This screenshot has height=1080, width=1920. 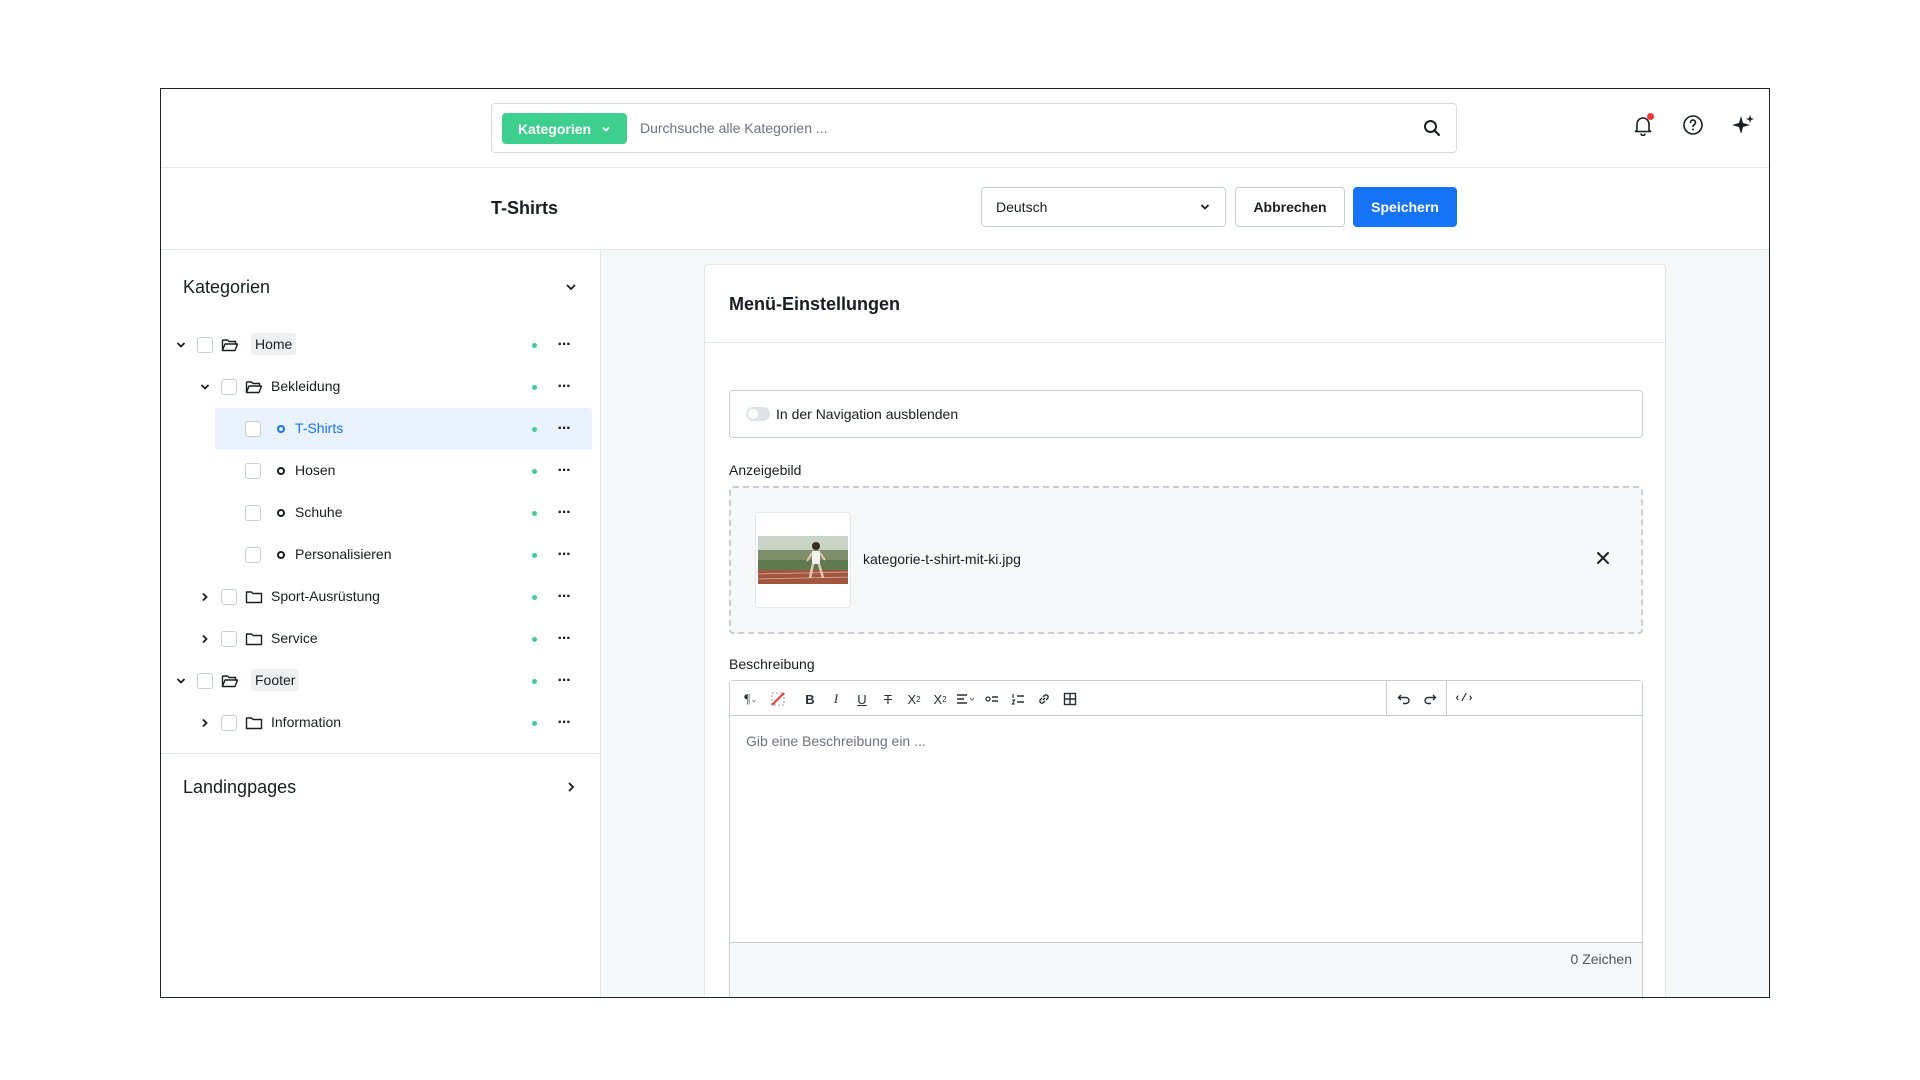 I want to click on leaf-bullet-icon, so click(x=281, y=471).